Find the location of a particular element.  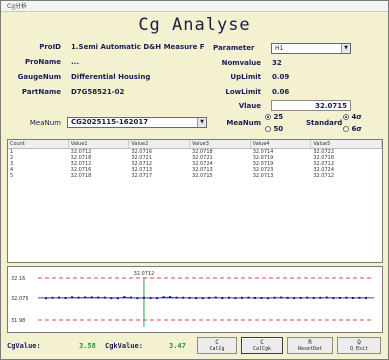

table-cell: 32.0712 is located at coordinates (324, 176).